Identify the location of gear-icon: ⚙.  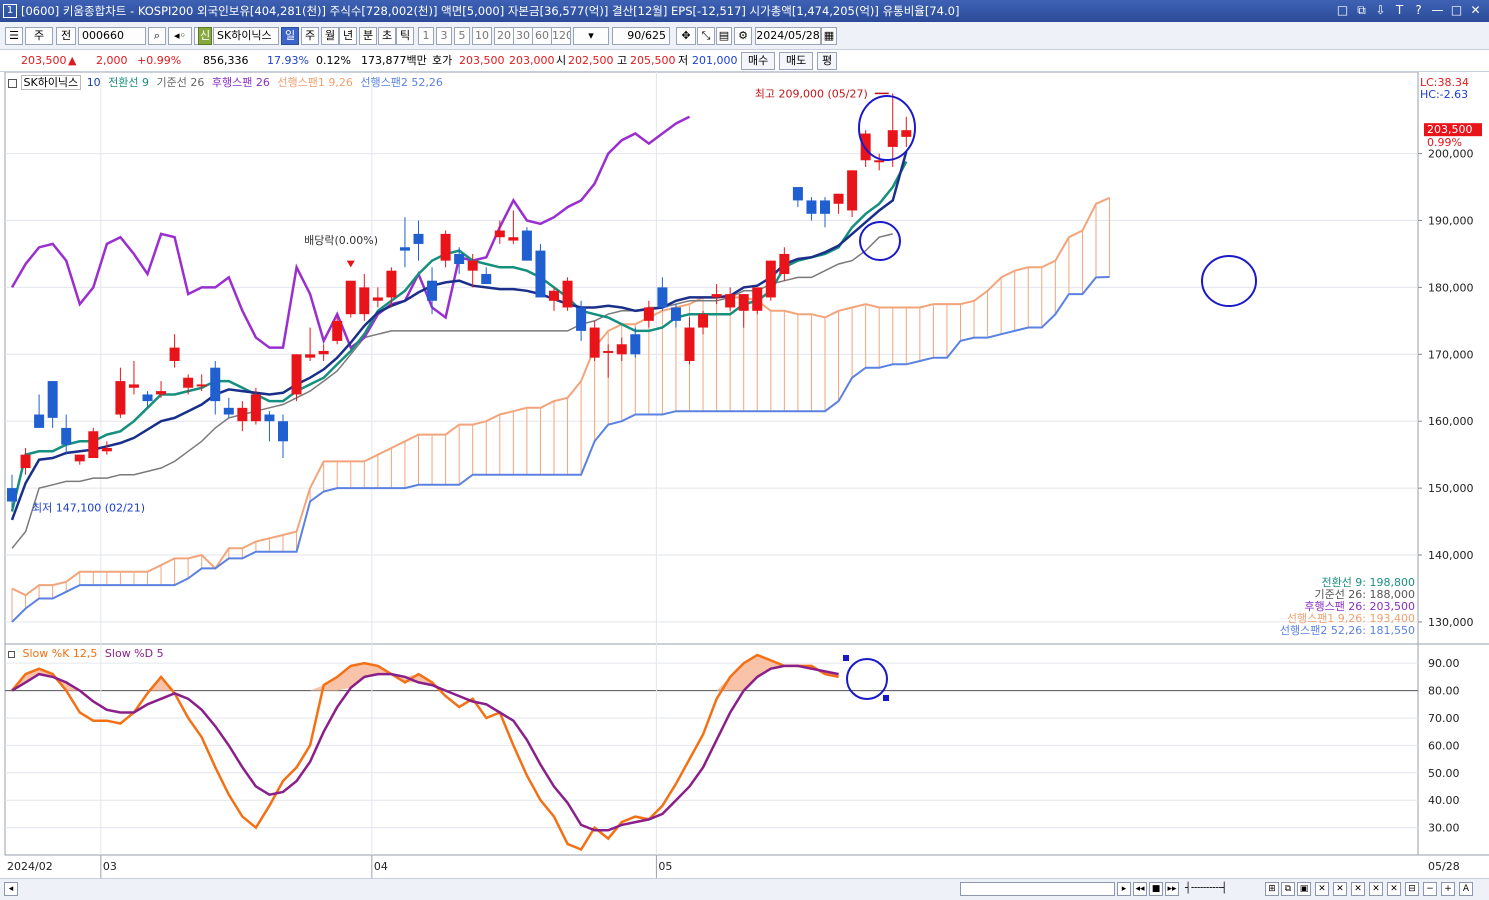
(743, 36).